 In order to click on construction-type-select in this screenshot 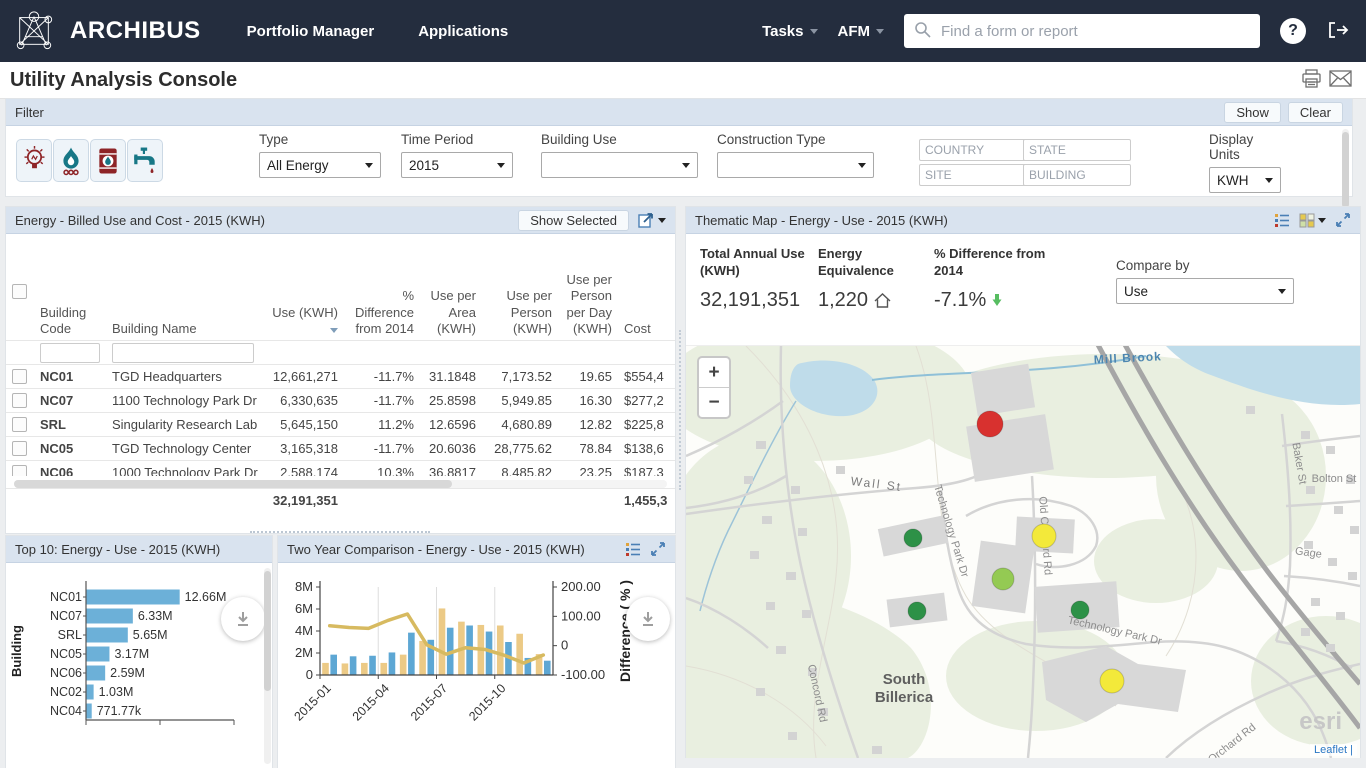, I will do `click(795, 165)`.